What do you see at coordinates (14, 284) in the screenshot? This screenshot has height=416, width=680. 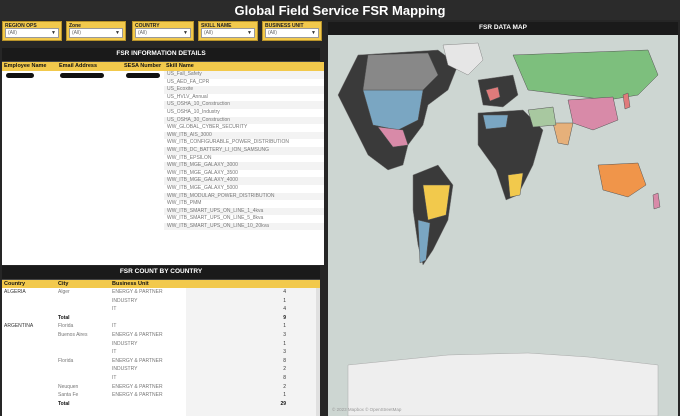 I see `column-header-country: Country` at bounding box center [14, 284].